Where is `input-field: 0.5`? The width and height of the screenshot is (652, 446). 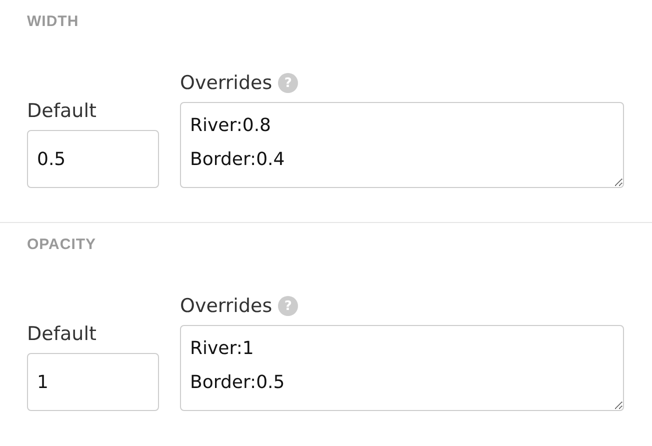
input-field: 0.5 is located at coordinates (93, 159).